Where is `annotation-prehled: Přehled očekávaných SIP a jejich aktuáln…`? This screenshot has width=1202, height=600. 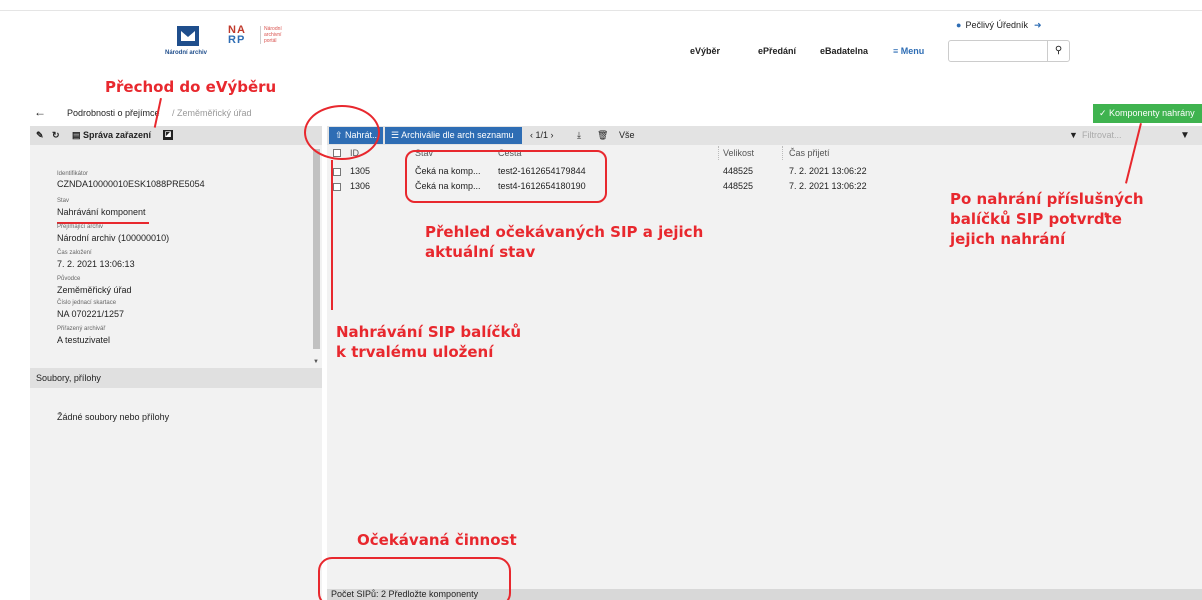 annotation-prehled: Přehled očekávaných SIP a jejich aktuáln… is located at coordinates (564, 242).